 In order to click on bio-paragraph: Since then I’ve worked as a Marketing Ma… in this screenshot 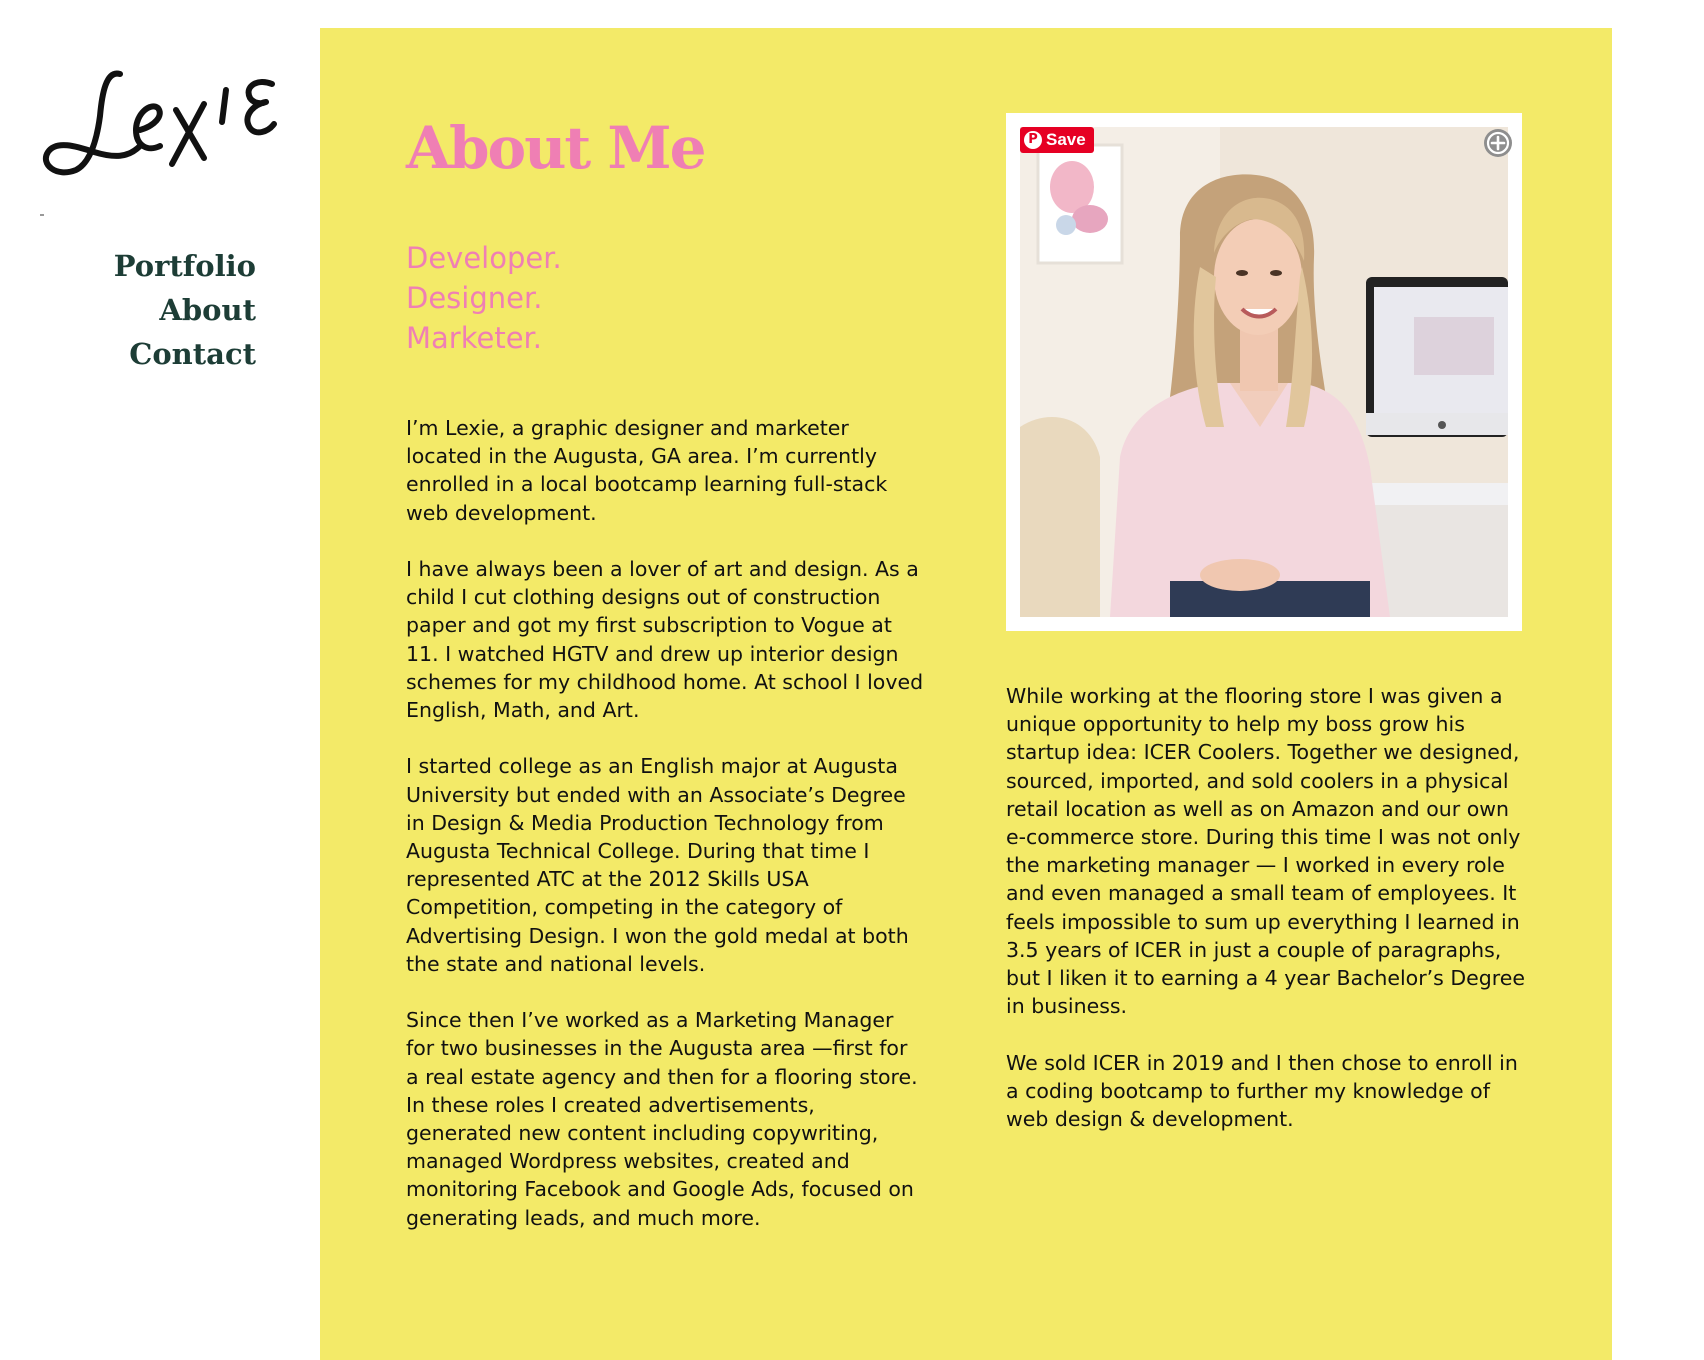, I will do `click(662, 1119)`.